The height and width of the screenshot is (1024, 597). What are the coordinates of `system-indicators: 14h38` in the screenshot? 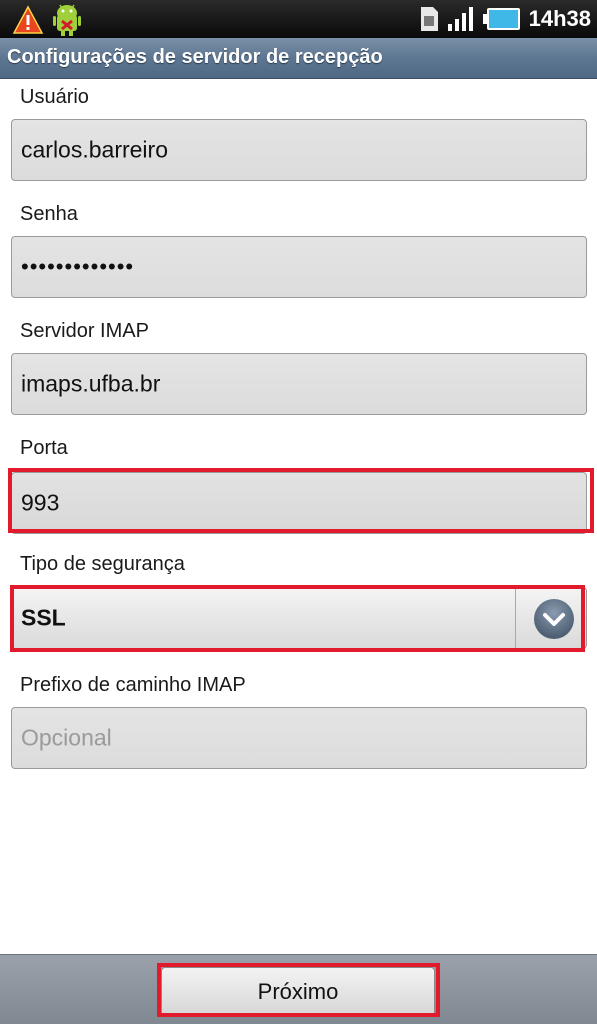 It's located at (505, 19).